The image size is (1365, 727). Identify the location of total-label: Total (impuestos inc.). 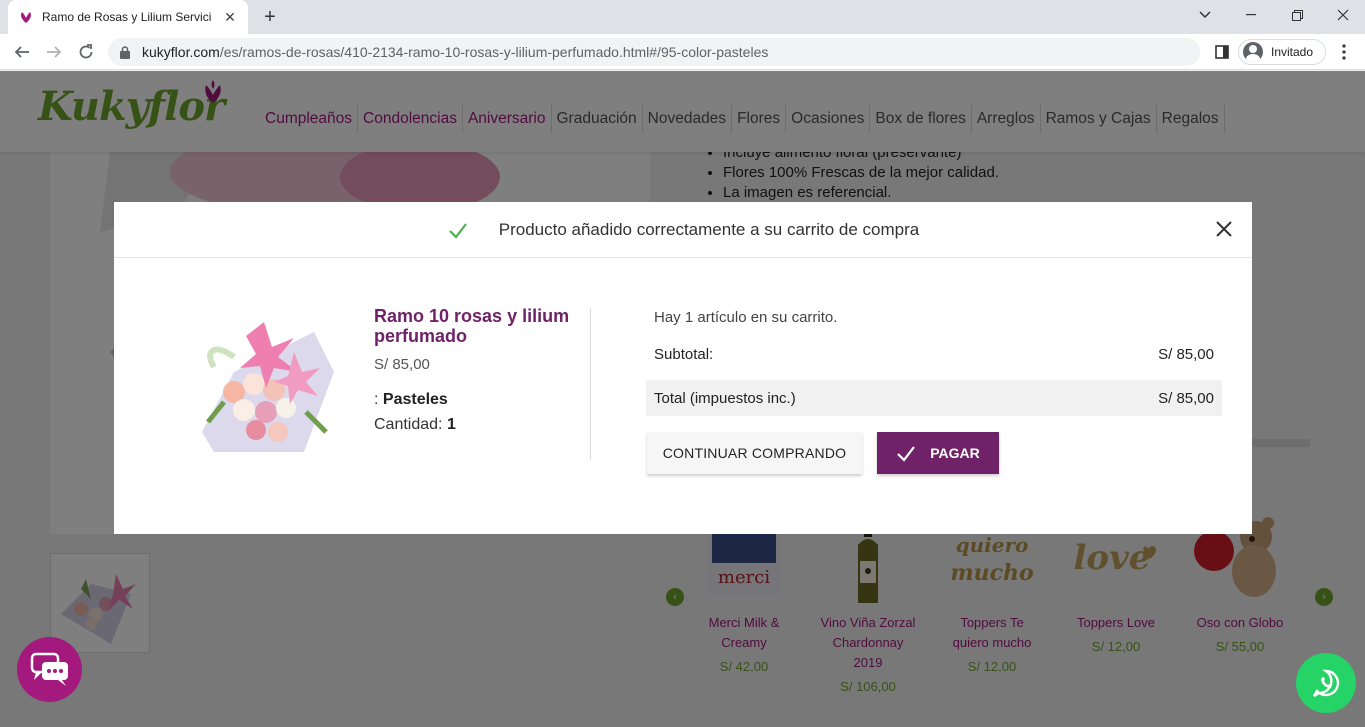
(725, 398).